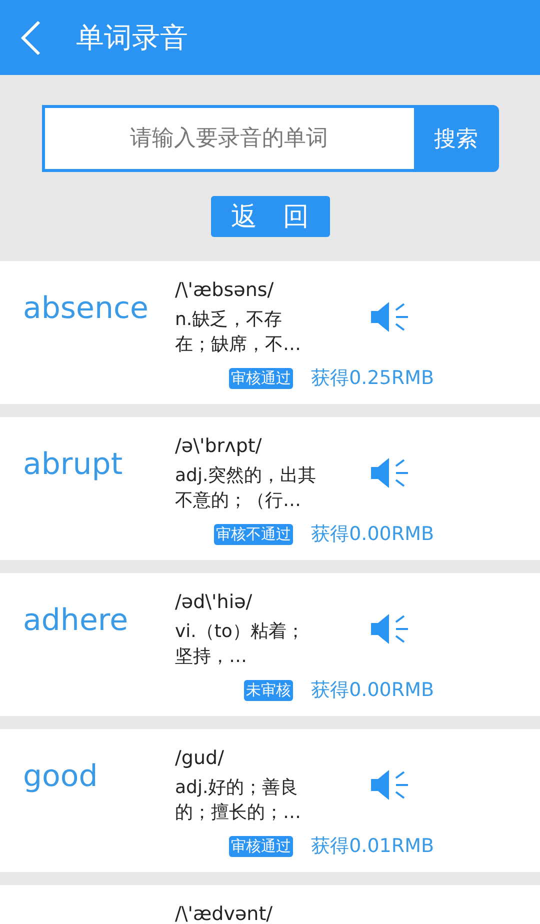 The image size is (540, 924). What do you see at coordinates (254, 534) in the screenshot?
I see `review-status-badge: 审核不通过` at bounding box center [254, 534].